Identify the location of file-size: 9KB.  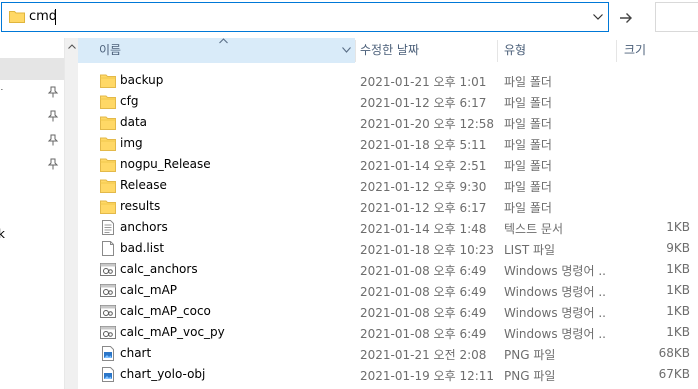
(678, 248).